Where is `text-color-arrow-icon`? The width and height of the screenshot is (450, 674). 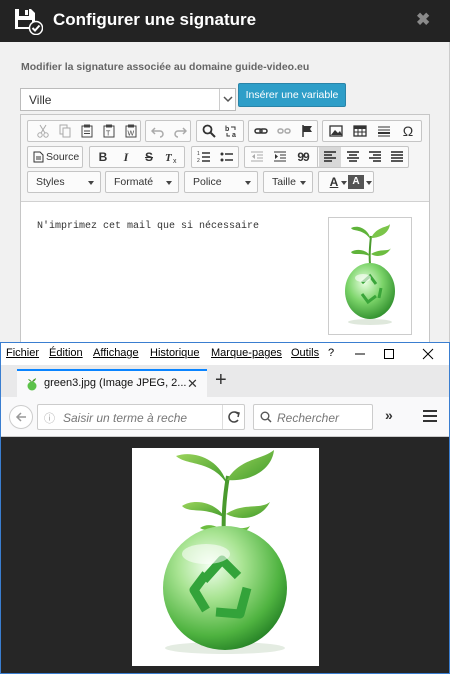 text-color-arrow-icon is located at coordinates (344, 183).